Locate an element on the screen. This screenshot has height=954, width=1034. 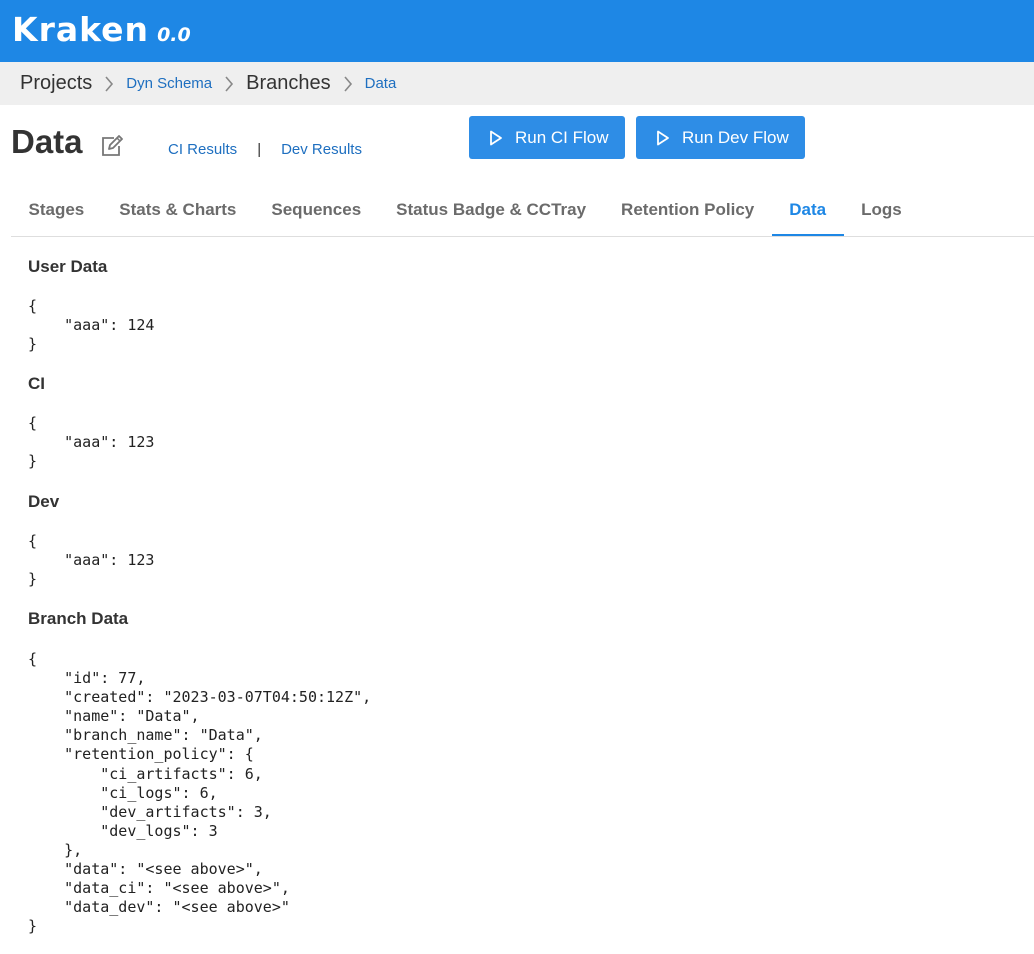
tab-data: Data is located at coordinates (807, 209).